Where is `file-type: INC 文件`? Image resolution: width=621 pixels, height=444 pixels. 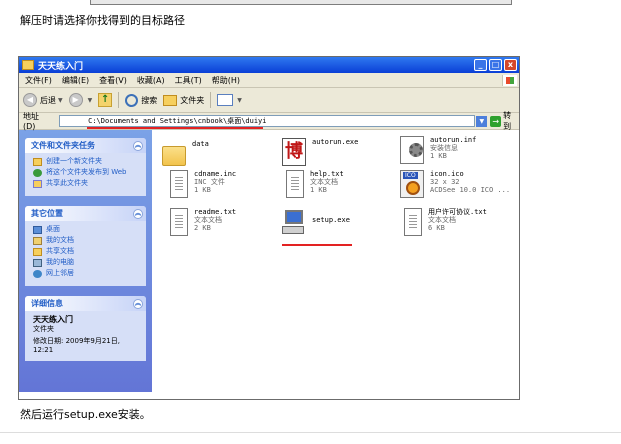
file-type: INC 文件 is located at coordinates (209, 182).